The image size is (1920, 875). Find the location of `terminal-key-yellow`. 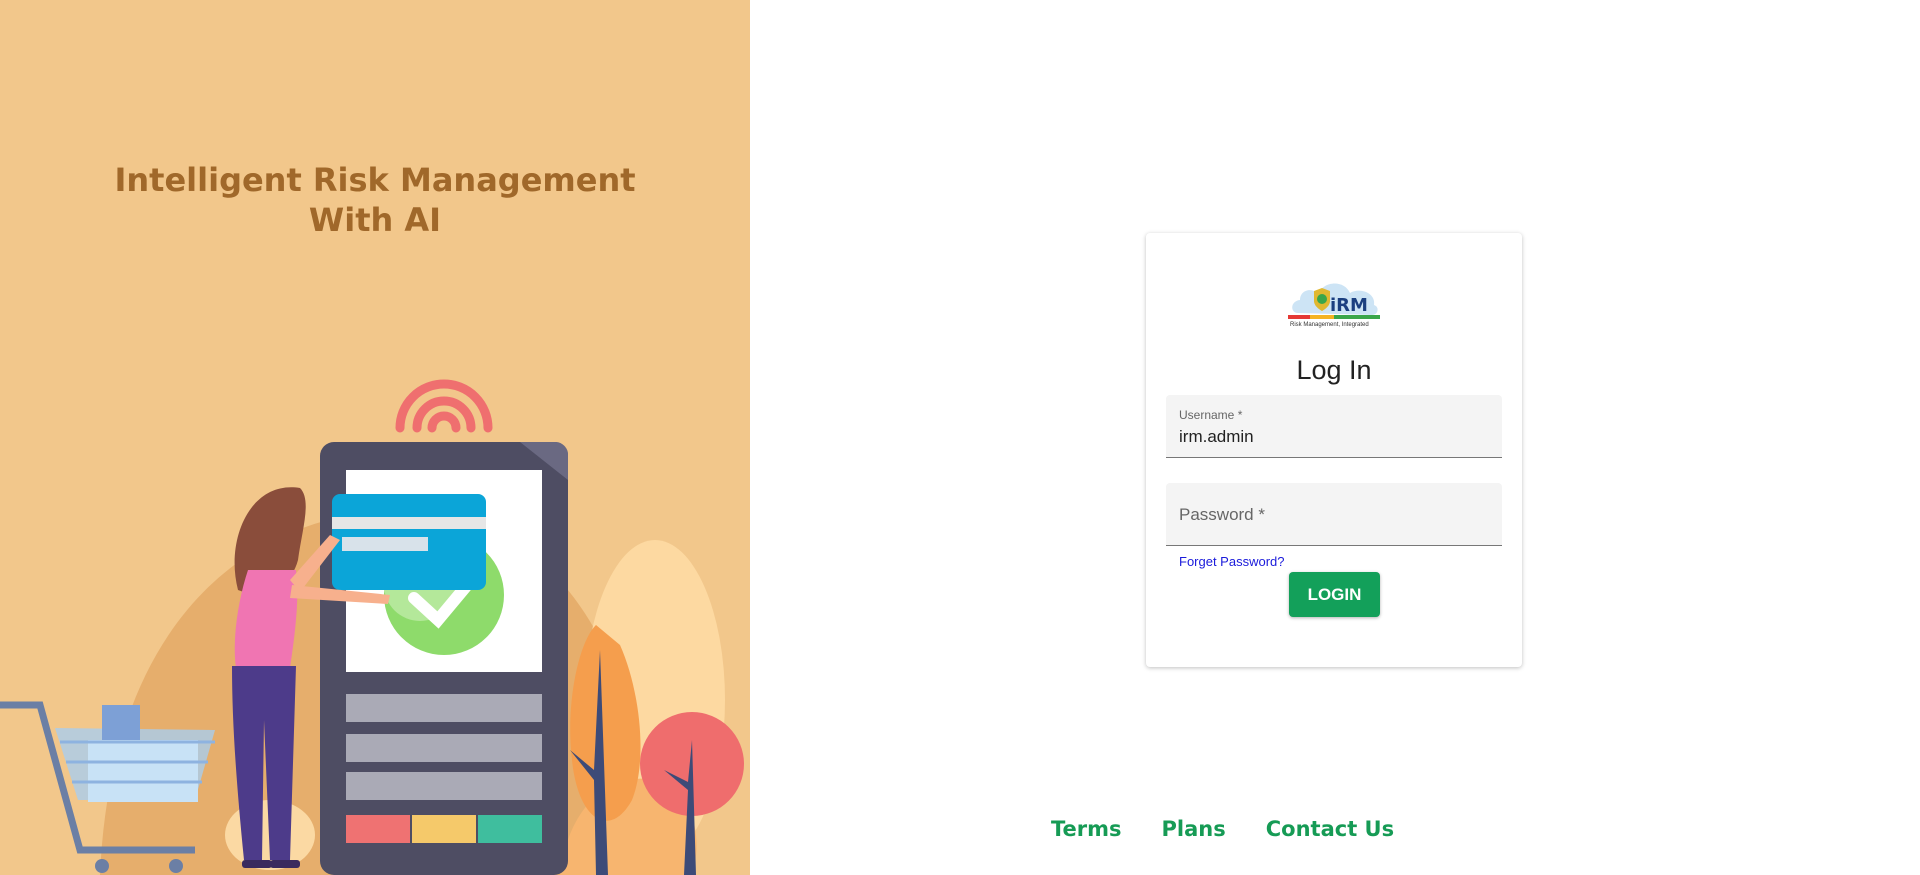

terminal-key-yellow is located at coordinates (444, 829).